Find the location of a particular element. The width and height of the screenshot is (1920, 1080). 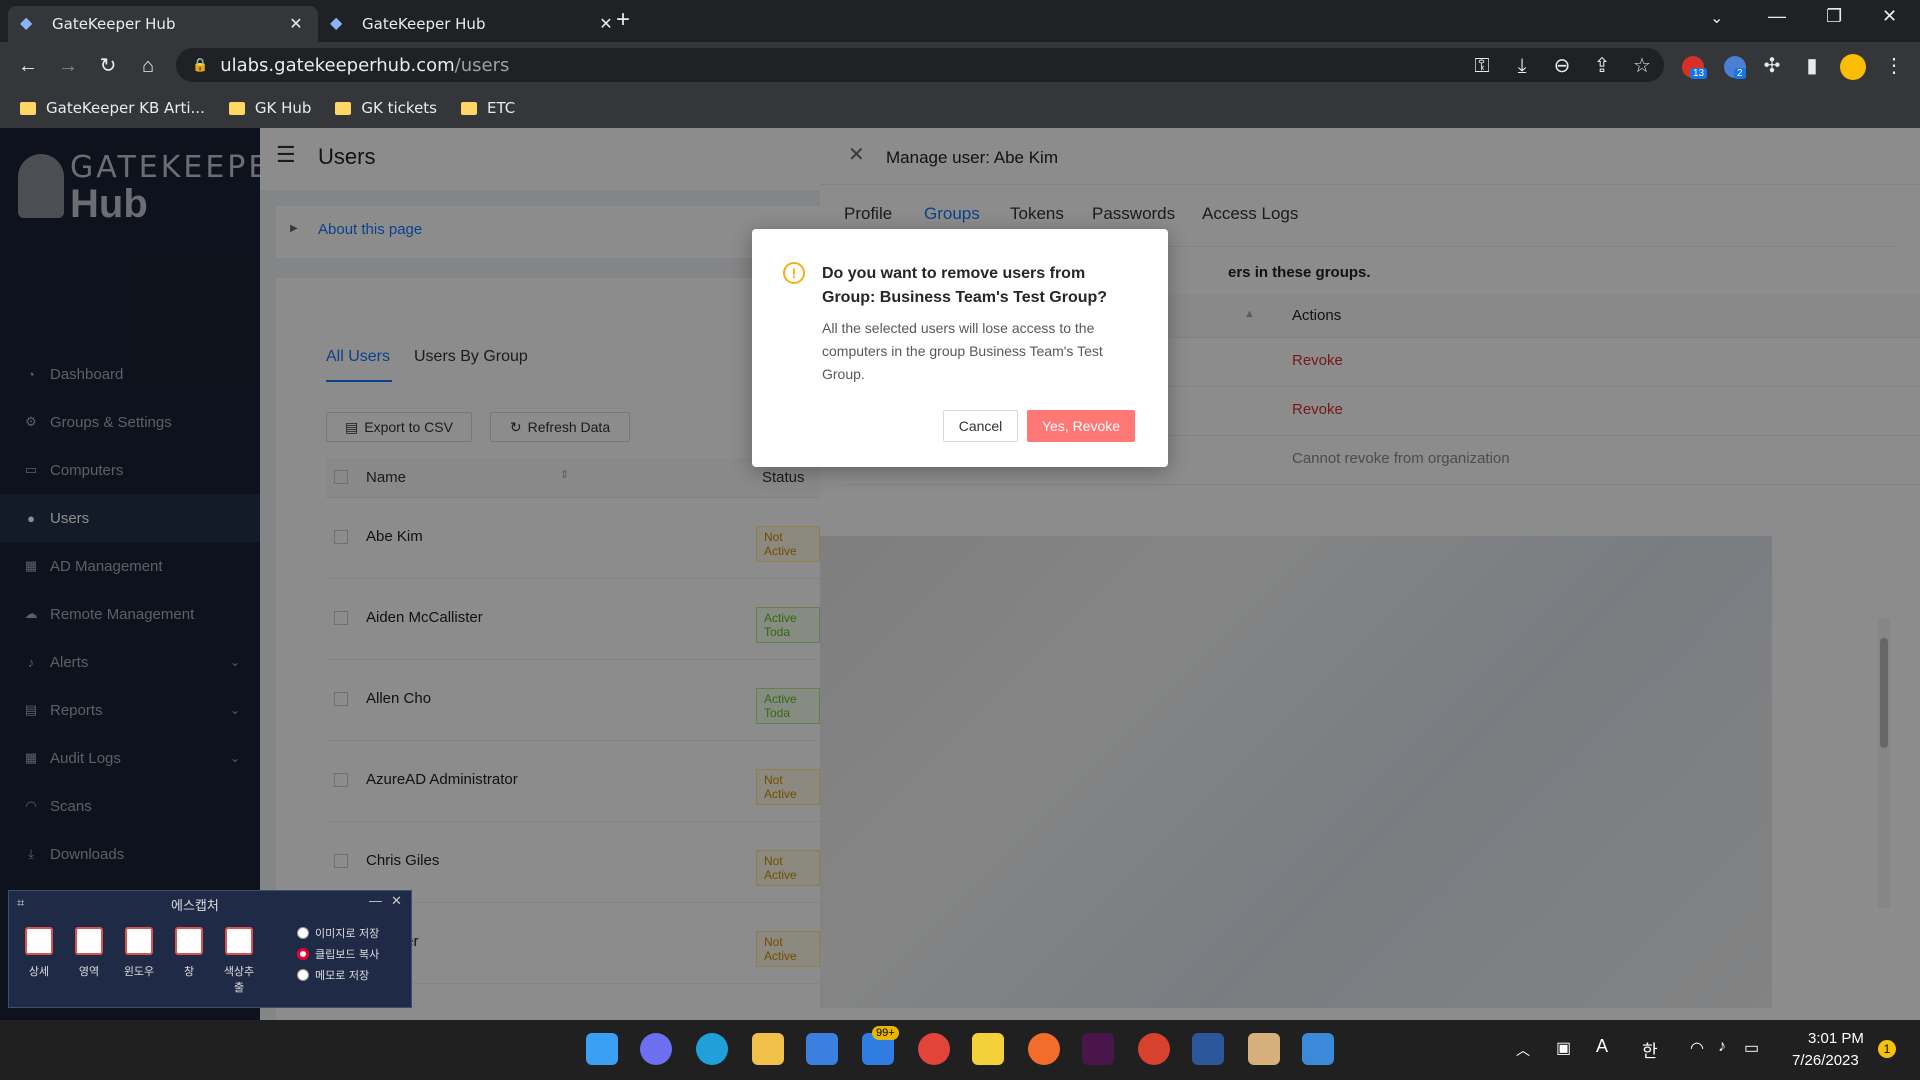

wifi-icon: ◠ is located at coordinates (1697, 1048).